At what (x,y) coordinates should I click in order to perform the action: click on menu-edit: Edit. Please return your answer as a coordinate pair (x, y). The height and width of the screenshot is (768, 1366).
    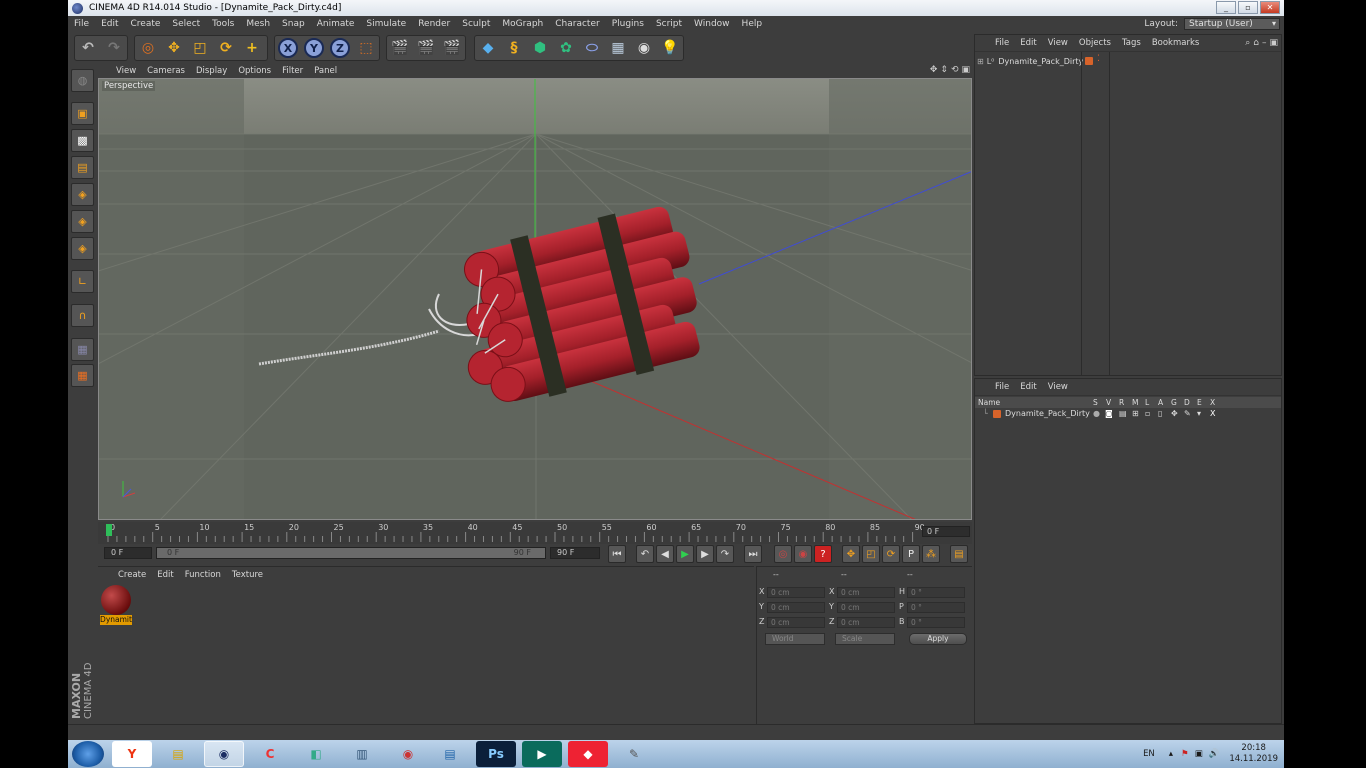
    Looking at the image, I should click on (109, 24).